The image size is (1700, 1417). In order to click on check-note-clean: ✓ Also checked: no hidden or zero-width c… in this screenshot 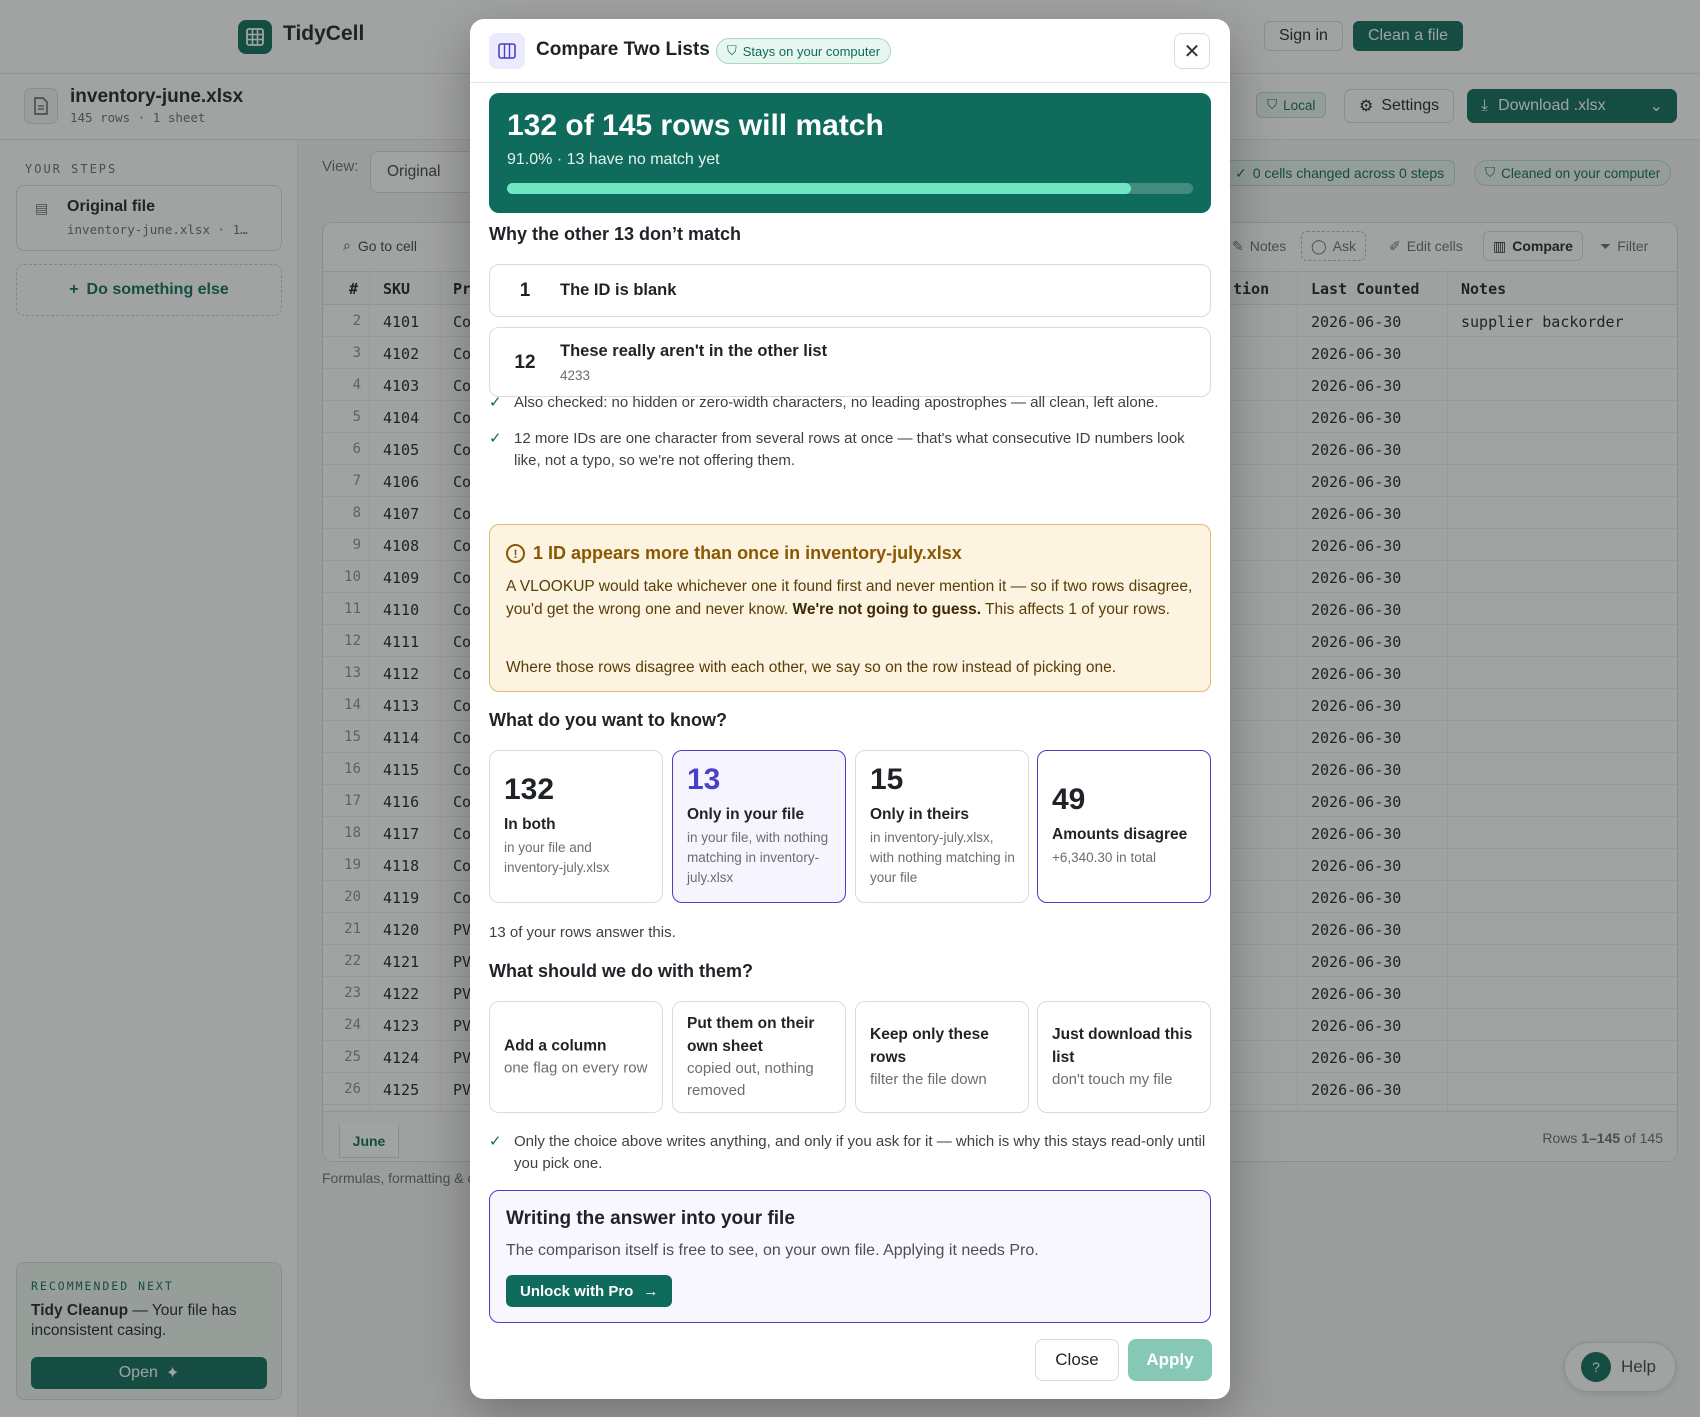, I will do `click(850, 403)`.